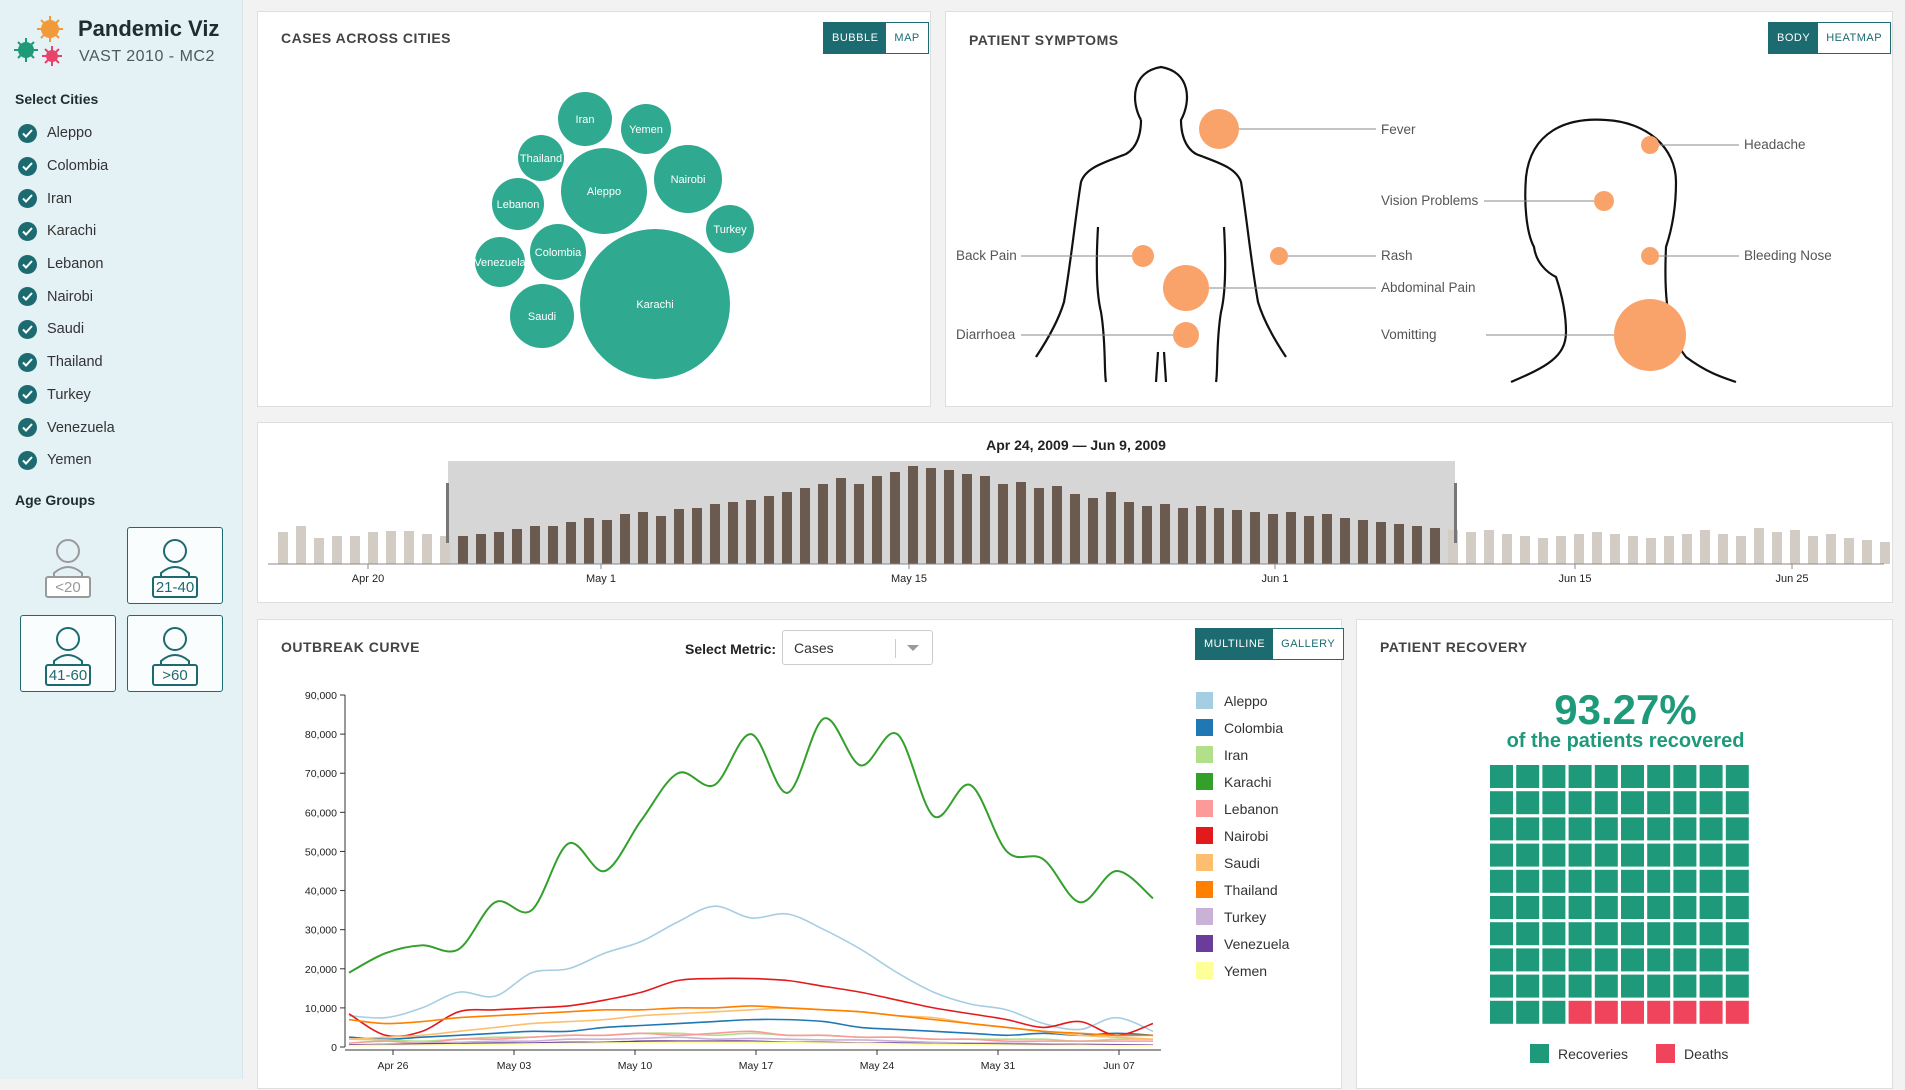  I want to click on age-group-button-0: <20, so click(68, 565).